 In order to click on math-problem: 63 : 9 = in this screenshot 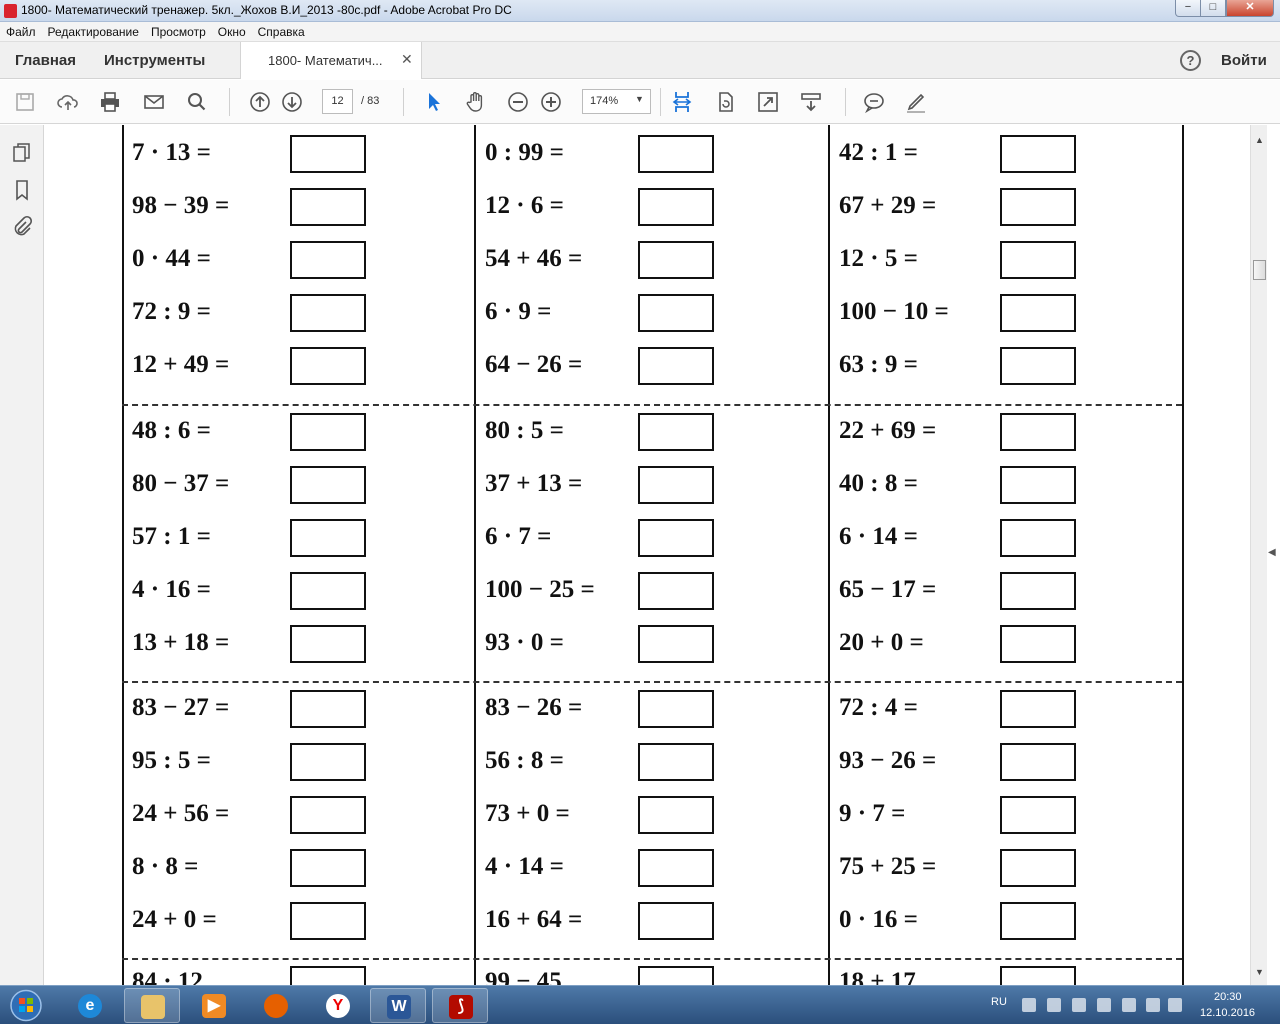, I will do `click(878, 364)`.